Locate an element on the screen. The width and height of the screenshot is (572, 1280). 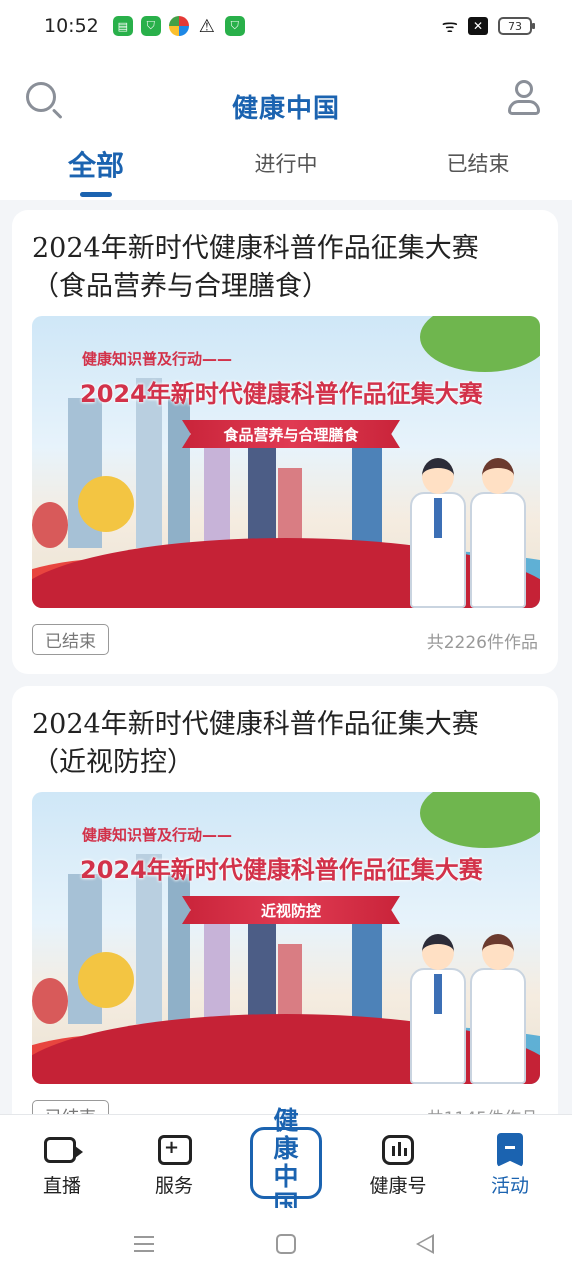
works-count: 共2226件作品 is located at coordinates (482, 643).